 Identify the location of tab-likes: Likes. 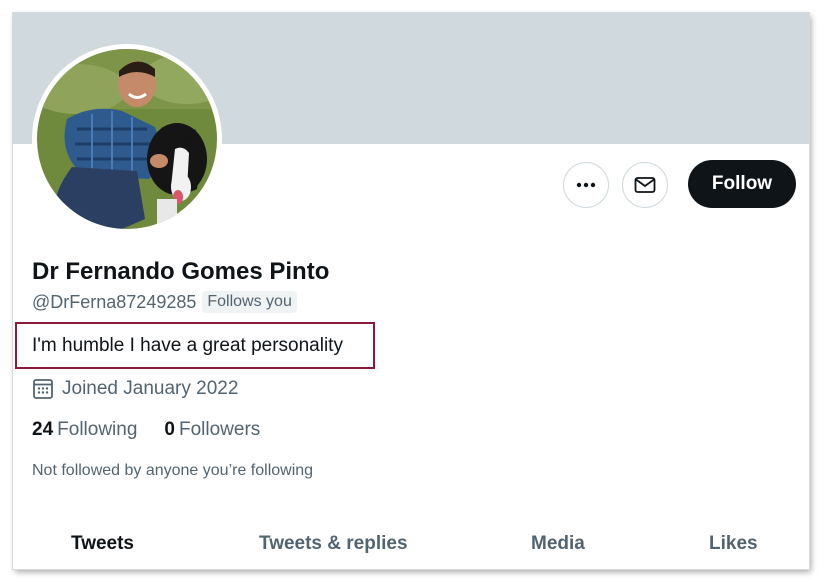
(733, 544).